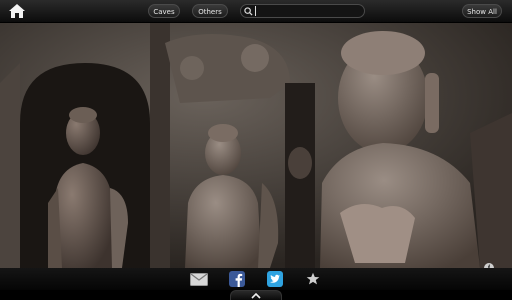  I want to click on facebook-icon, so click(237, 279).